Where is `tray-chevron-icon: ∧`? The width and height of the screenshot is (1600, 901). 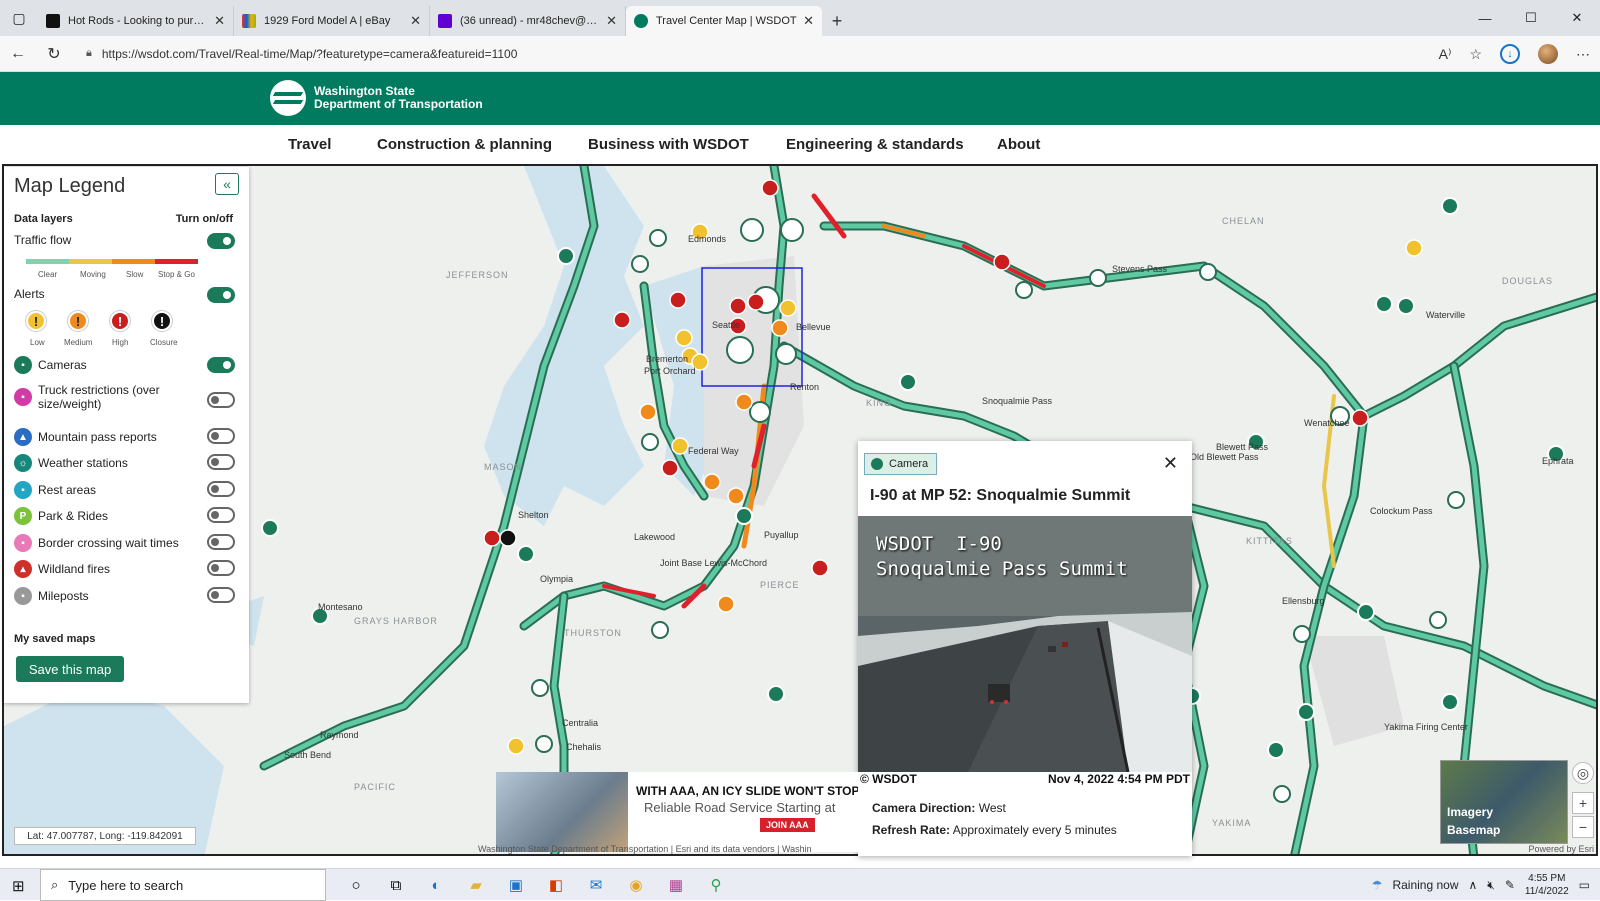
tray-chevron-icon: ∧ is located at coordinates (1472, 885).